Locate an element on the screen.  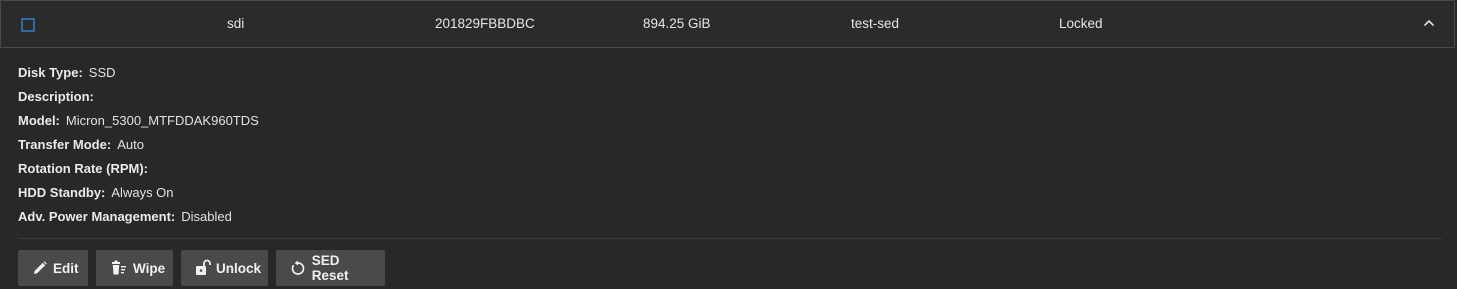
unlock-button: Unlock is located at coordinates (224, 268).